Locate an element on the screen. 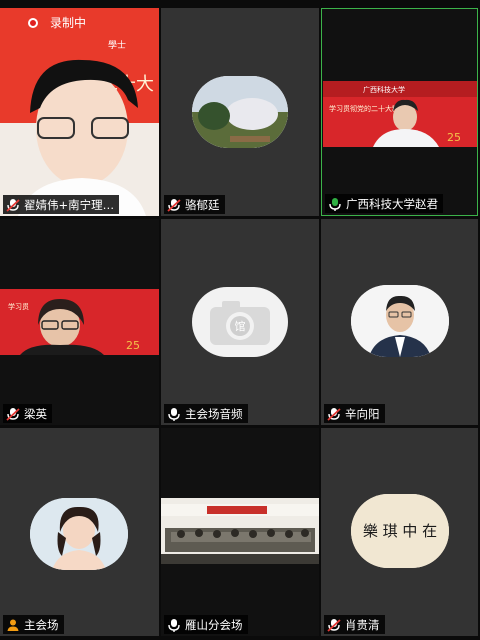 The image size is (480, 640). person-icon is located at coordinates (13, 625).